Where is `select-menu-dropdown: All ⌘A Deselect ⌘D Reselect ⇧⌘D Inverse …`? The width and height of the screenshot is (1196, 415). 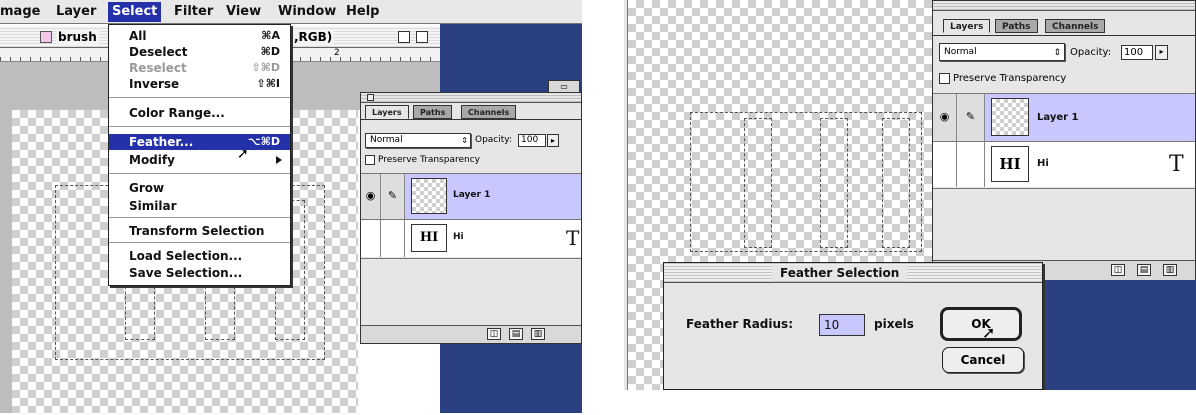 select-menu-dropdown: All ⌘A Deselect ⌘D Reselect ⇧⌘D Inverse … is located at coordinates (199, 155).